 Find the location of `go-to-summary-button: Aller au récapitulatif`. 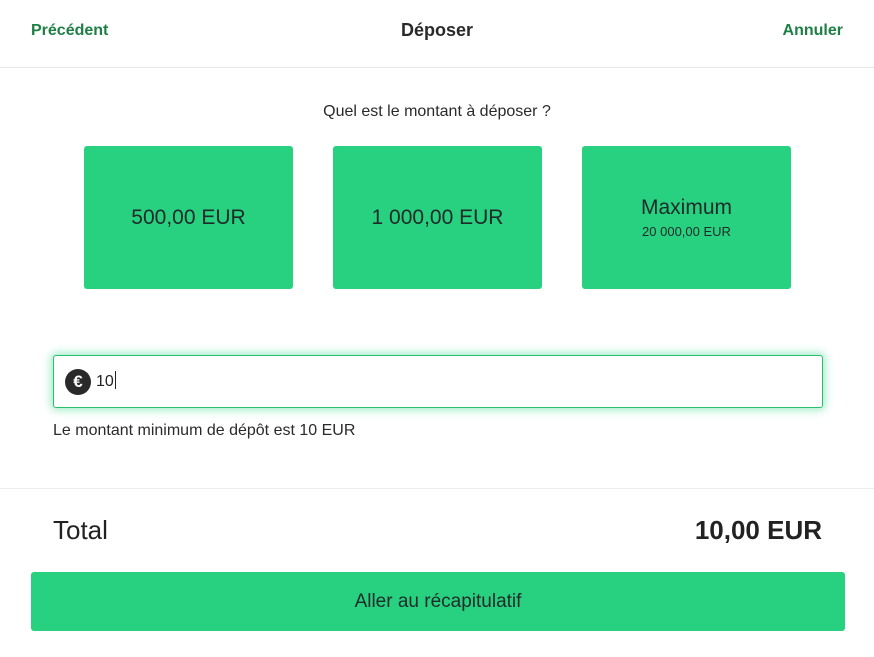

go-to-summary-button: Aller au récapitulatif is located at coordinates (438, 601).